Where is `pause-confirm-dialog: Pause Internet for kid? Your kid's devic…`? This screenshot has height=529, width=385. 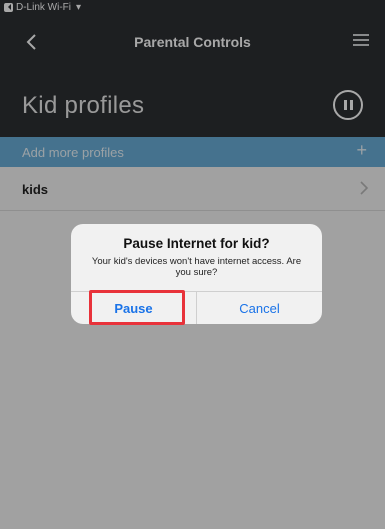
pause-confirm-dialog: Pause Internet for kid? Your kid's devic… is located at coordinates (196, 274).